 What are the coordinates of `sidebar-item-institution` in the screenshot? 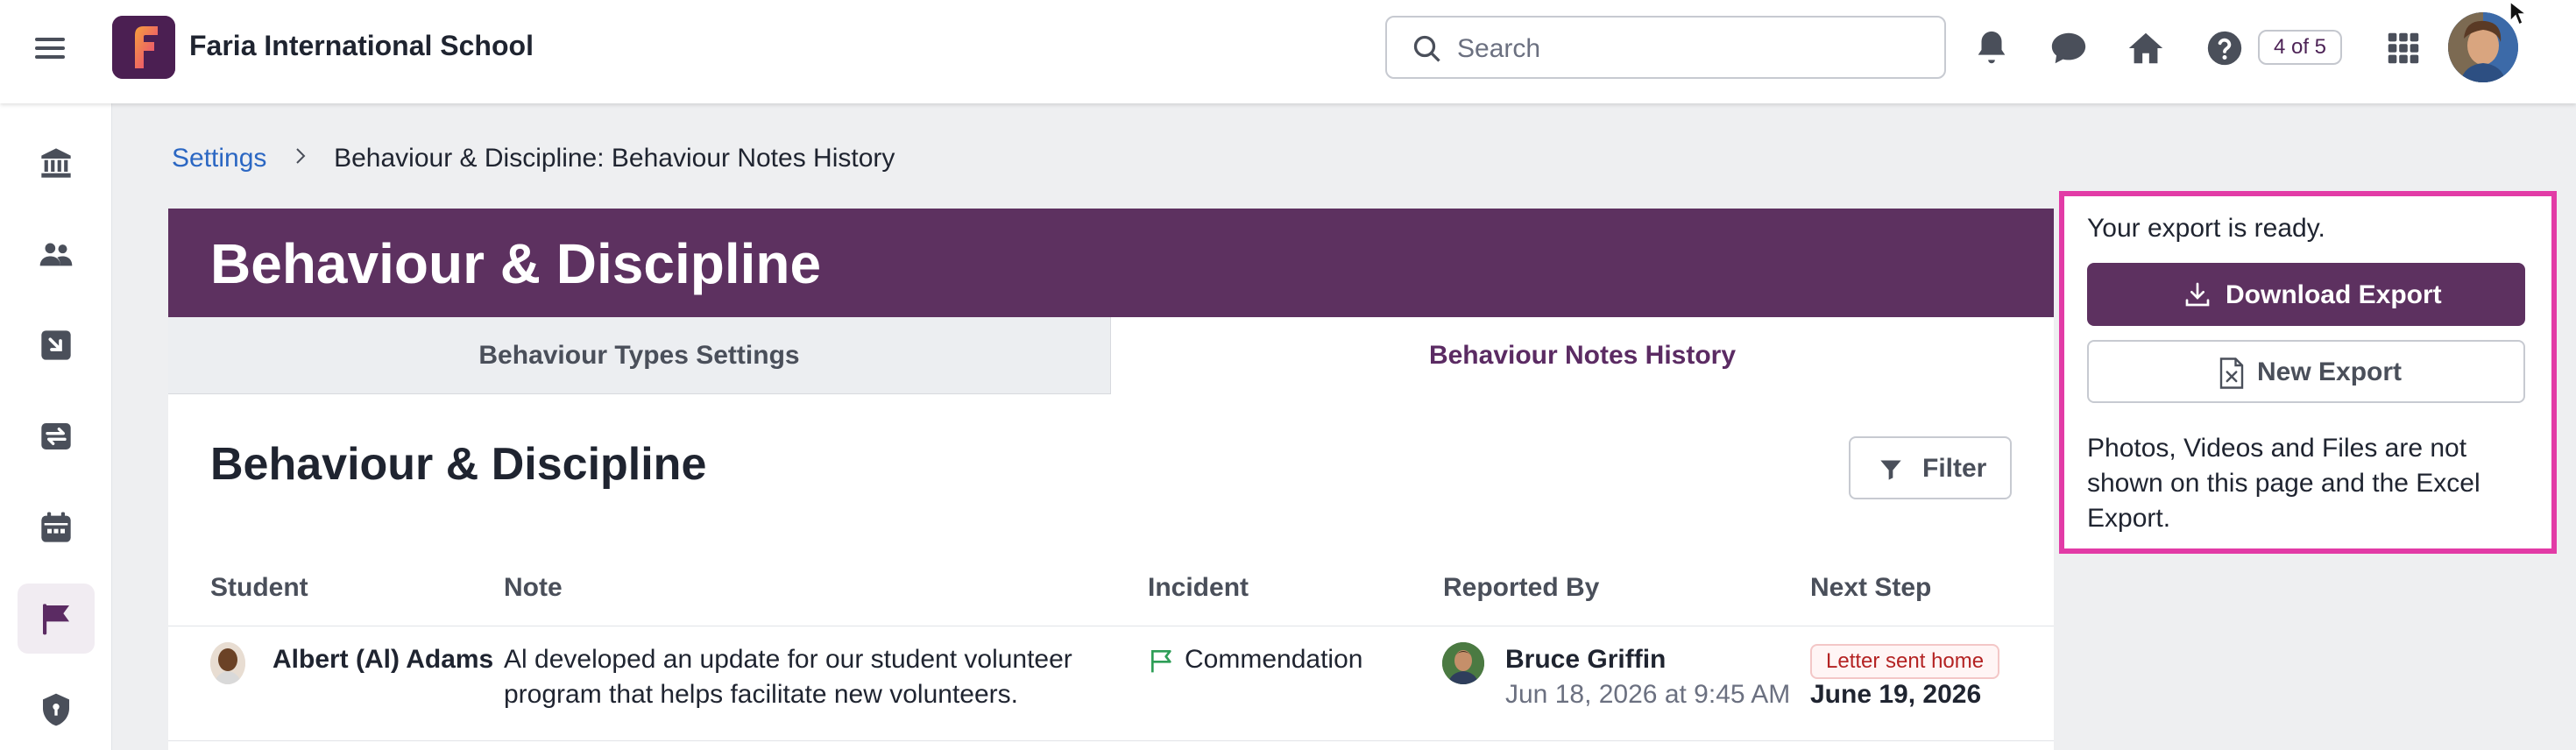 It's located at (56, 163).